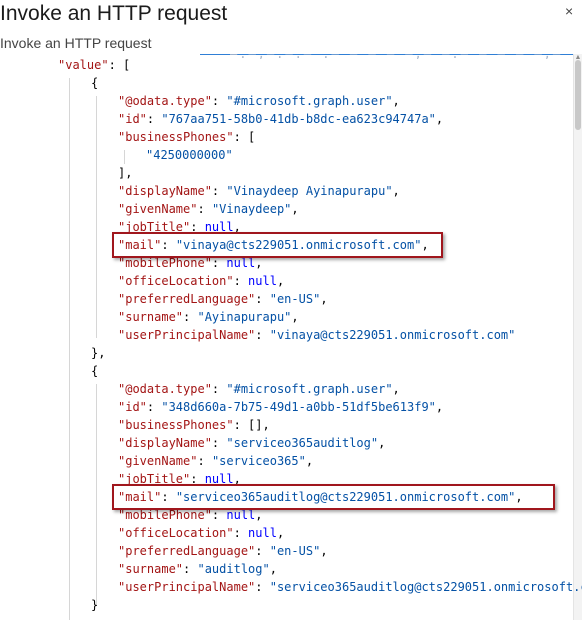  What do you see at coordinates (569, 11) in the screenshot?
I see `close-icon: ×` at bounding box center [569, 11].